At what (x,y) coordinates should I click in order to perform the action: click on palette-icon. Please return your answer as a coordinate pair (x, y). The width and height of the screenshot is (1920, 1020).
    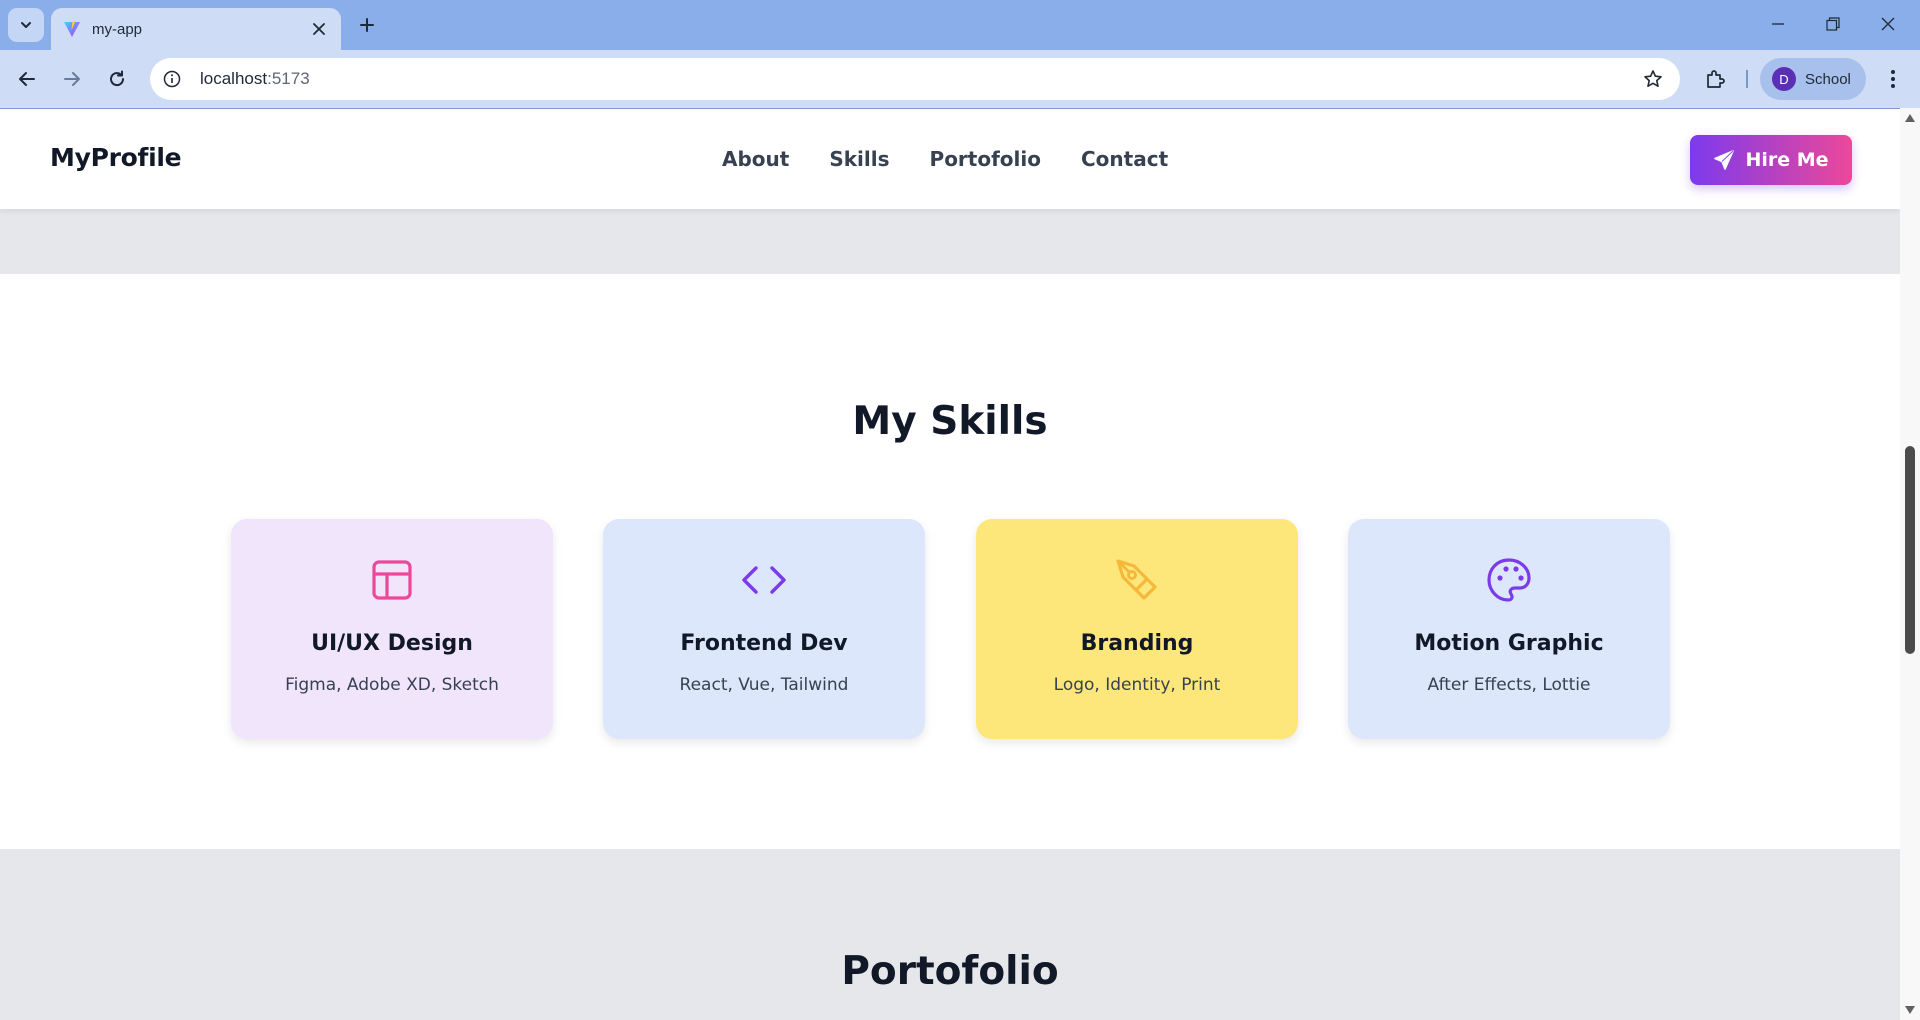
    Looking at the image, I should click on (1509, 580).